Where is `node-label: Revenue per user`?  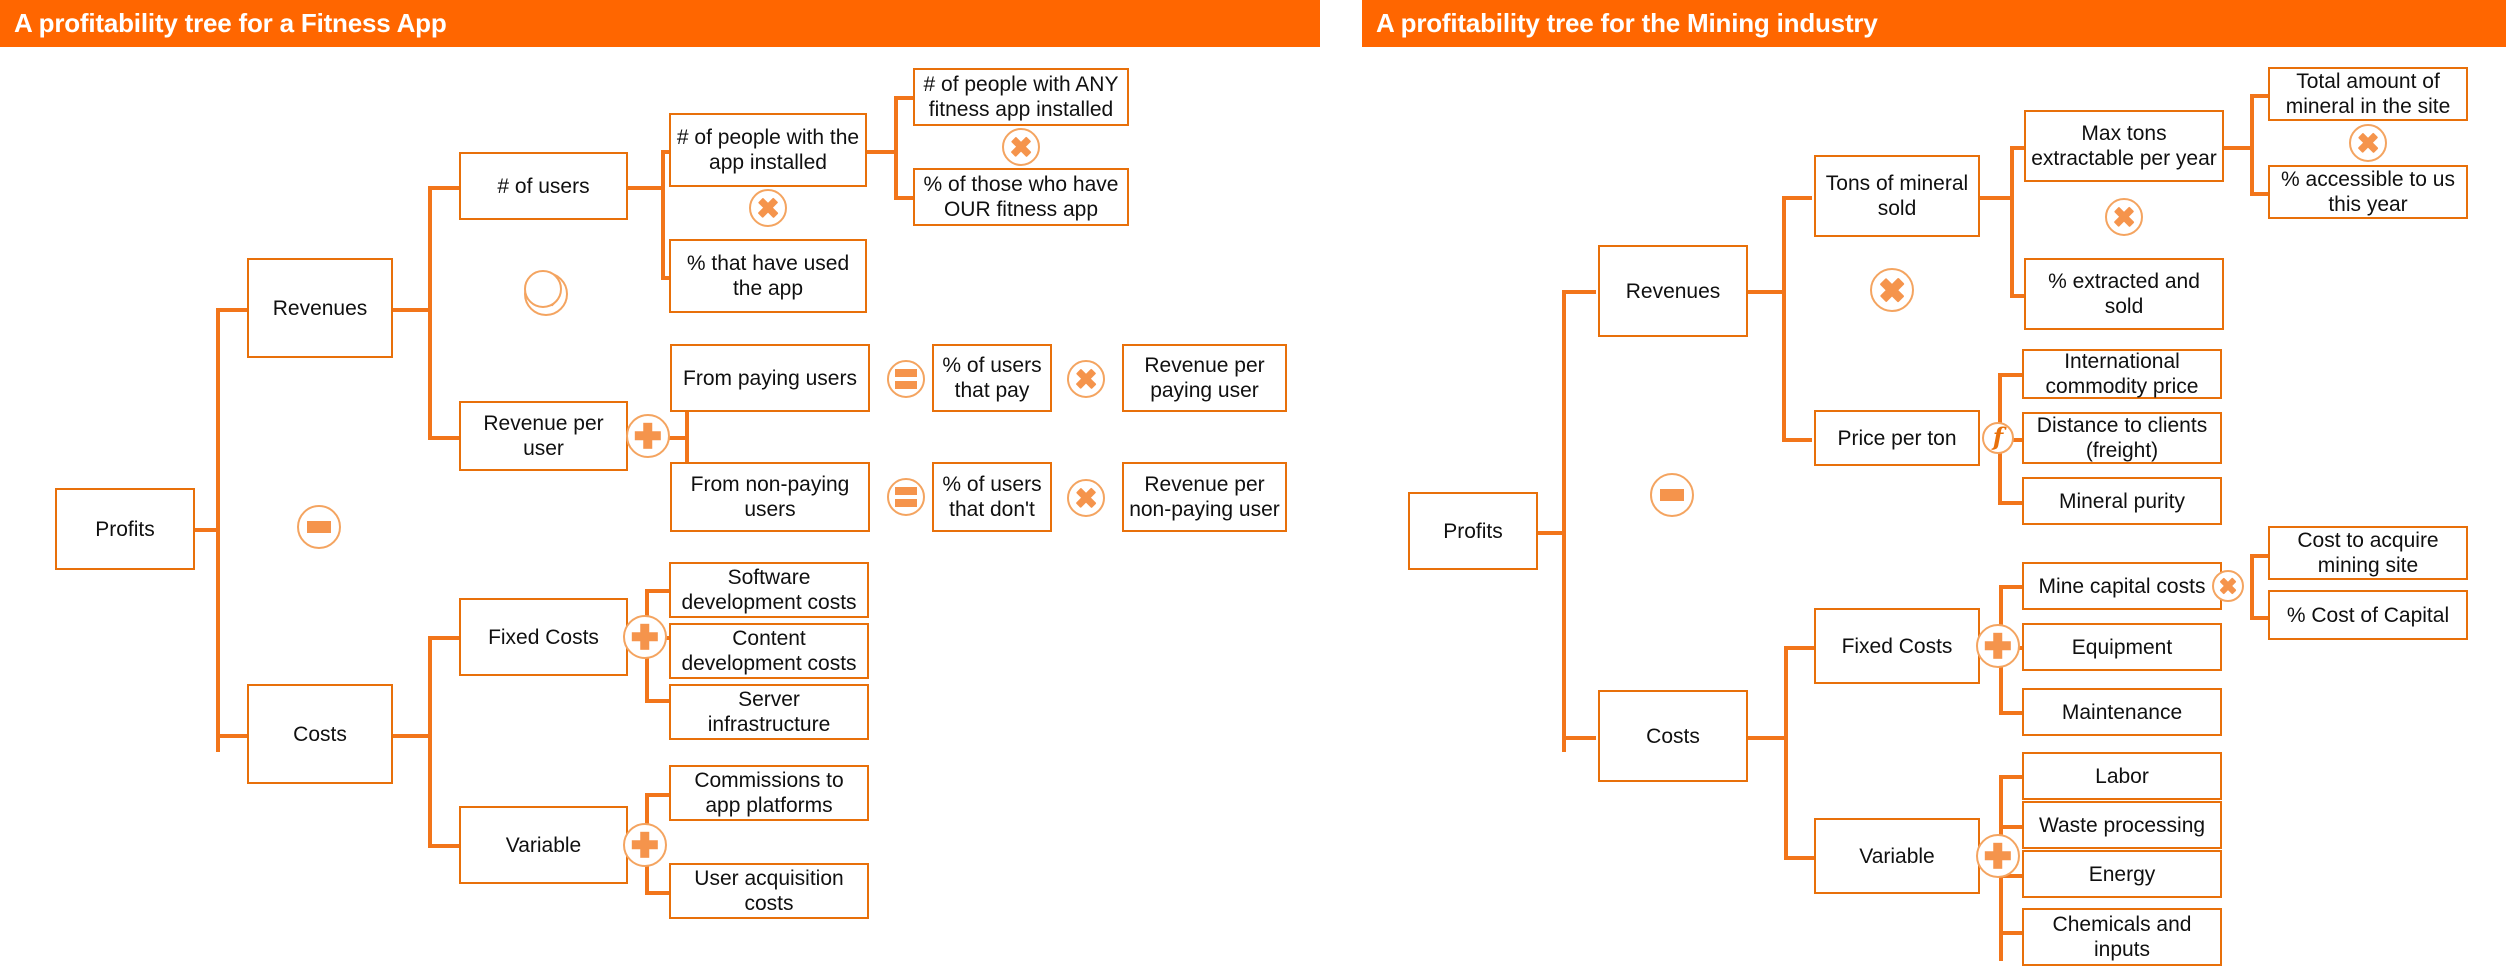
node-label: Revenue per user is located at coordinates (543, 436).